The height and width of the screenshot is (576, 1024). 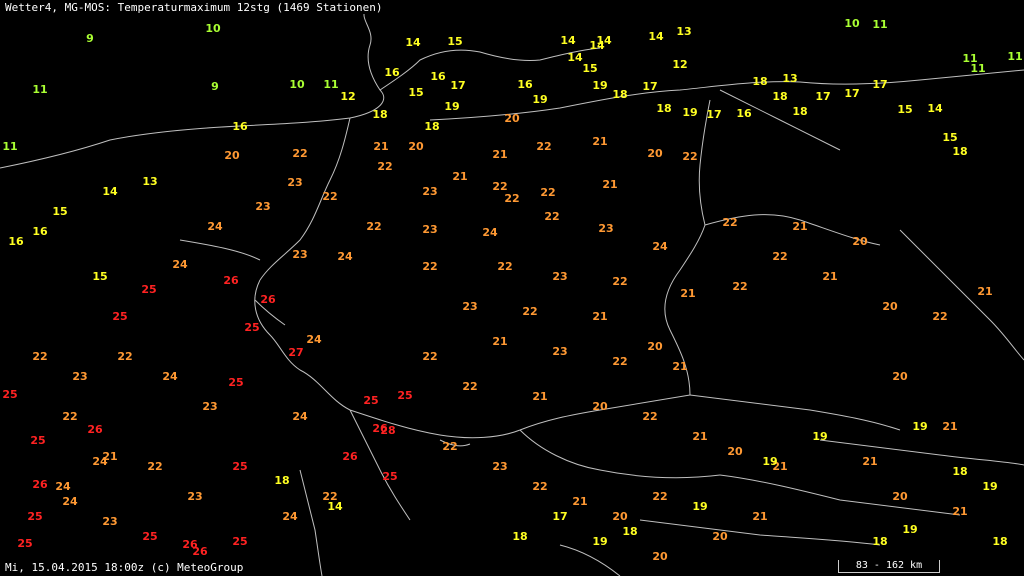 I want to click on station-temperature: 19, so click(x=599, y=85).